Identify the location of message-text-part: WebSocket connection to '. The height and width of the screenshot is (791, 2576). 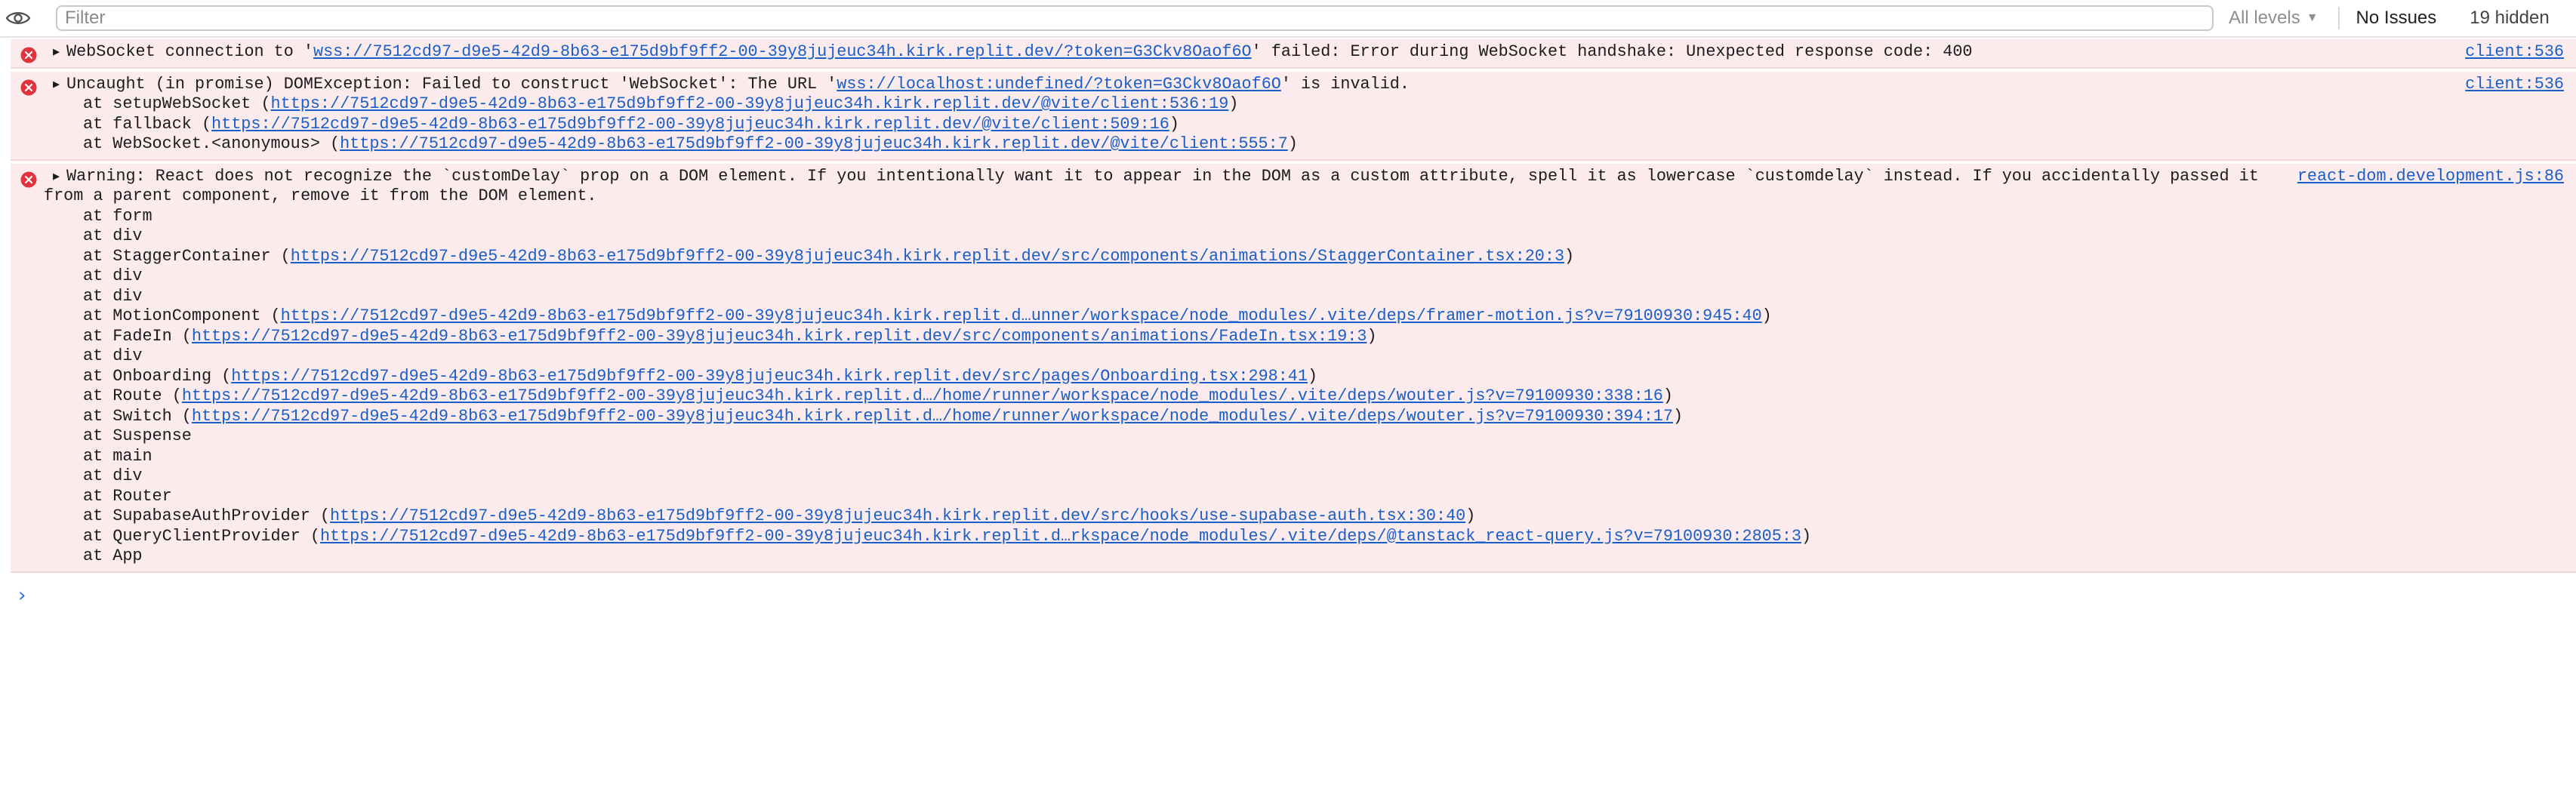
(190, 51).